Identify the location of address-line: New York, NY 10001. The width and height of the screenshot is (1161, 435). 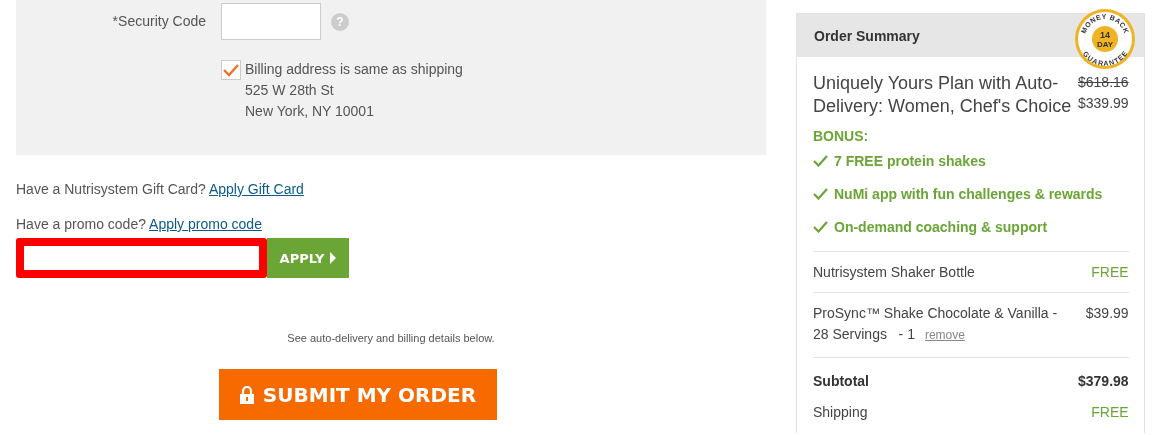
(309, 111).